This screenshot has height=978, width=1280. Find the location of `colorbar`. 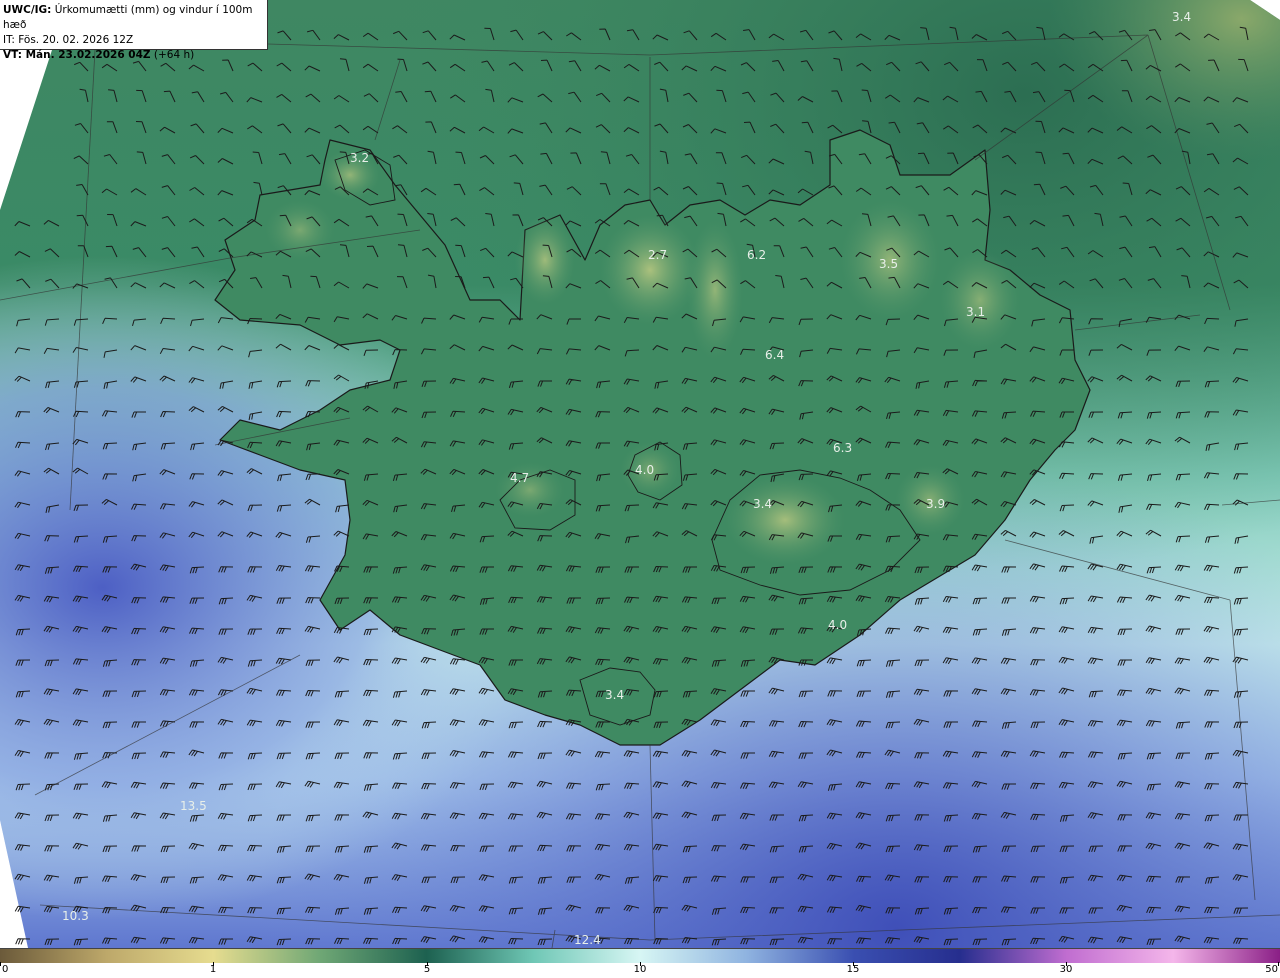

colorbar is located at coordinates (640, 955).